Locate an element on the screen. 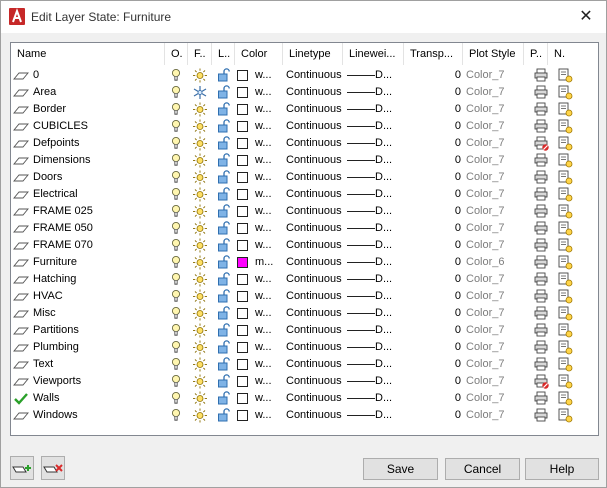 The width and height of the screenshot is (607, 488). layer-row: FRAME 025 w... Continuous D... 0 Color_7 is located at coordinates (304, 211).